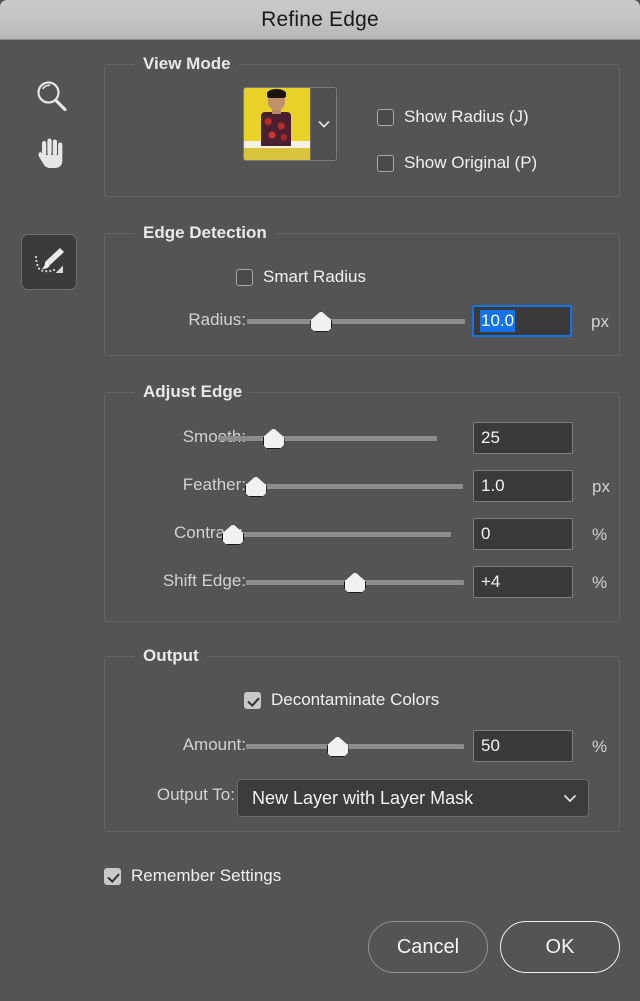 The width and height of the screenshot is (640, 1001). I want to click on amount-input: 50, so click(523, 746).